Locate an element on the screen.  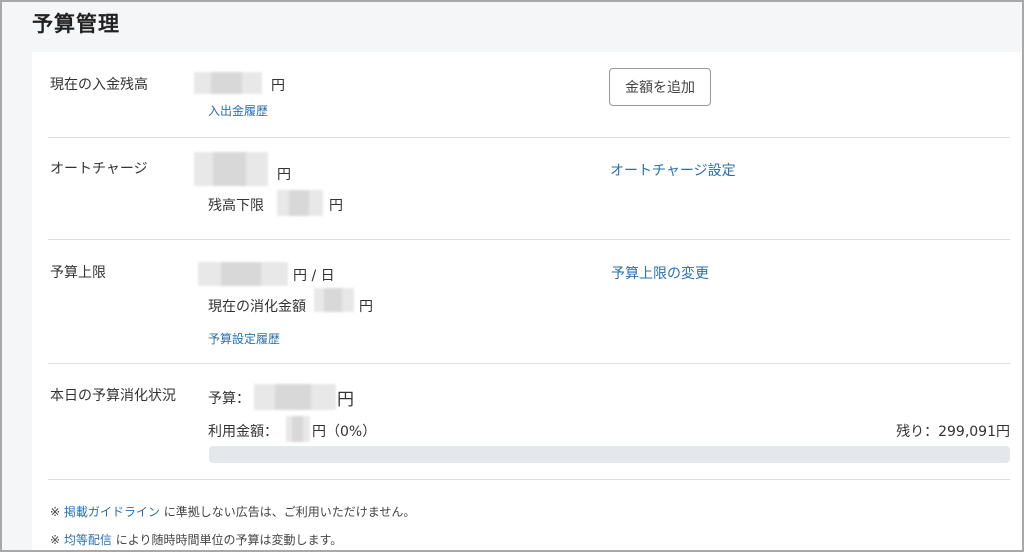
autocharge-settings-link: オートチャージ設定 is located at coordinates (673, 170).